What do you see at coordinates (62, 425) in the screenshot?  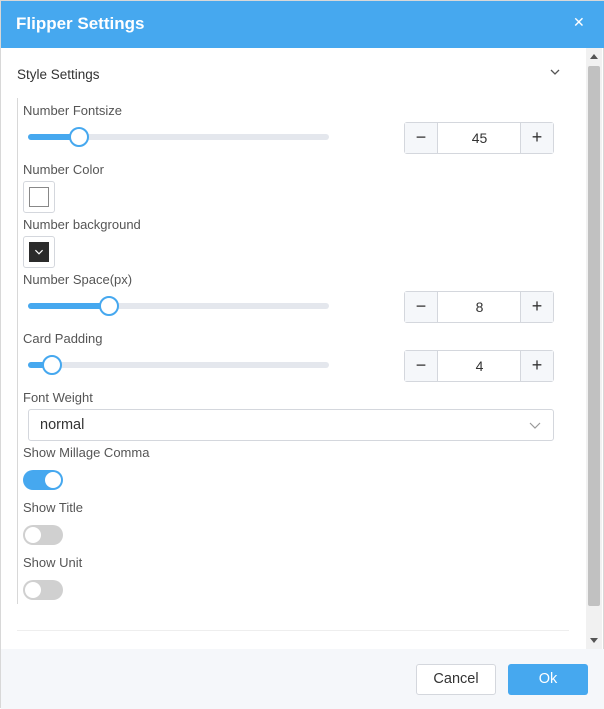 I see `select-value: normal` at bounding box center [62, 425].